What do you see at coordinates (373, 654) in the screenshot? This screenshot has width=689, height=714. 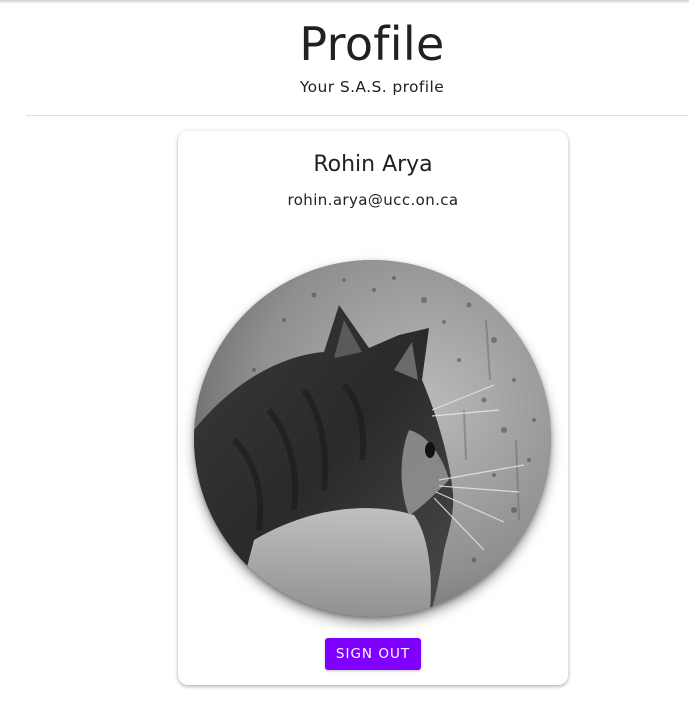 I see `sign-out-button: Sign out` at bounding box center [373, 654].